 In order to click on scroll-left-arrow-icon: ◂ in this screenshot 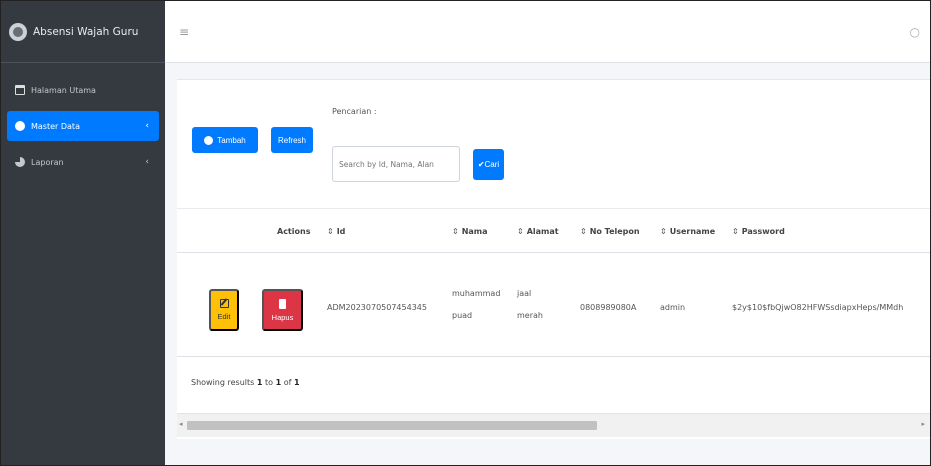, I will do `click(181, 424)`.